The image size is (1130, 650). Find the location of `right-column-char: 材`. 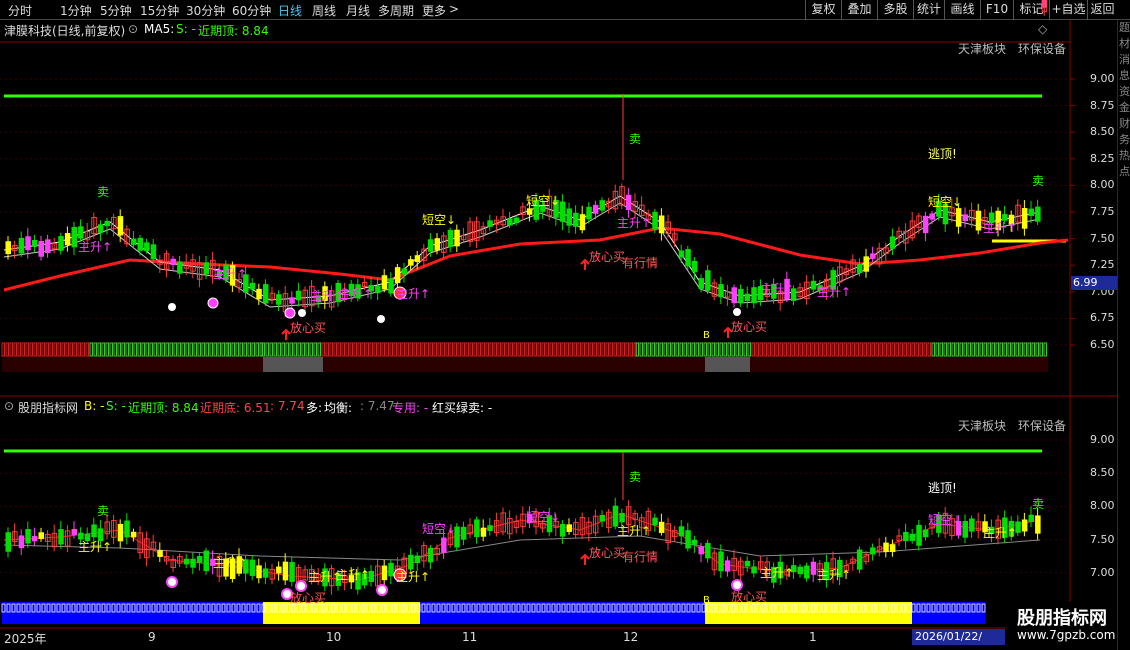

right-column-char: 材 is located at coordinates (1124, 43).